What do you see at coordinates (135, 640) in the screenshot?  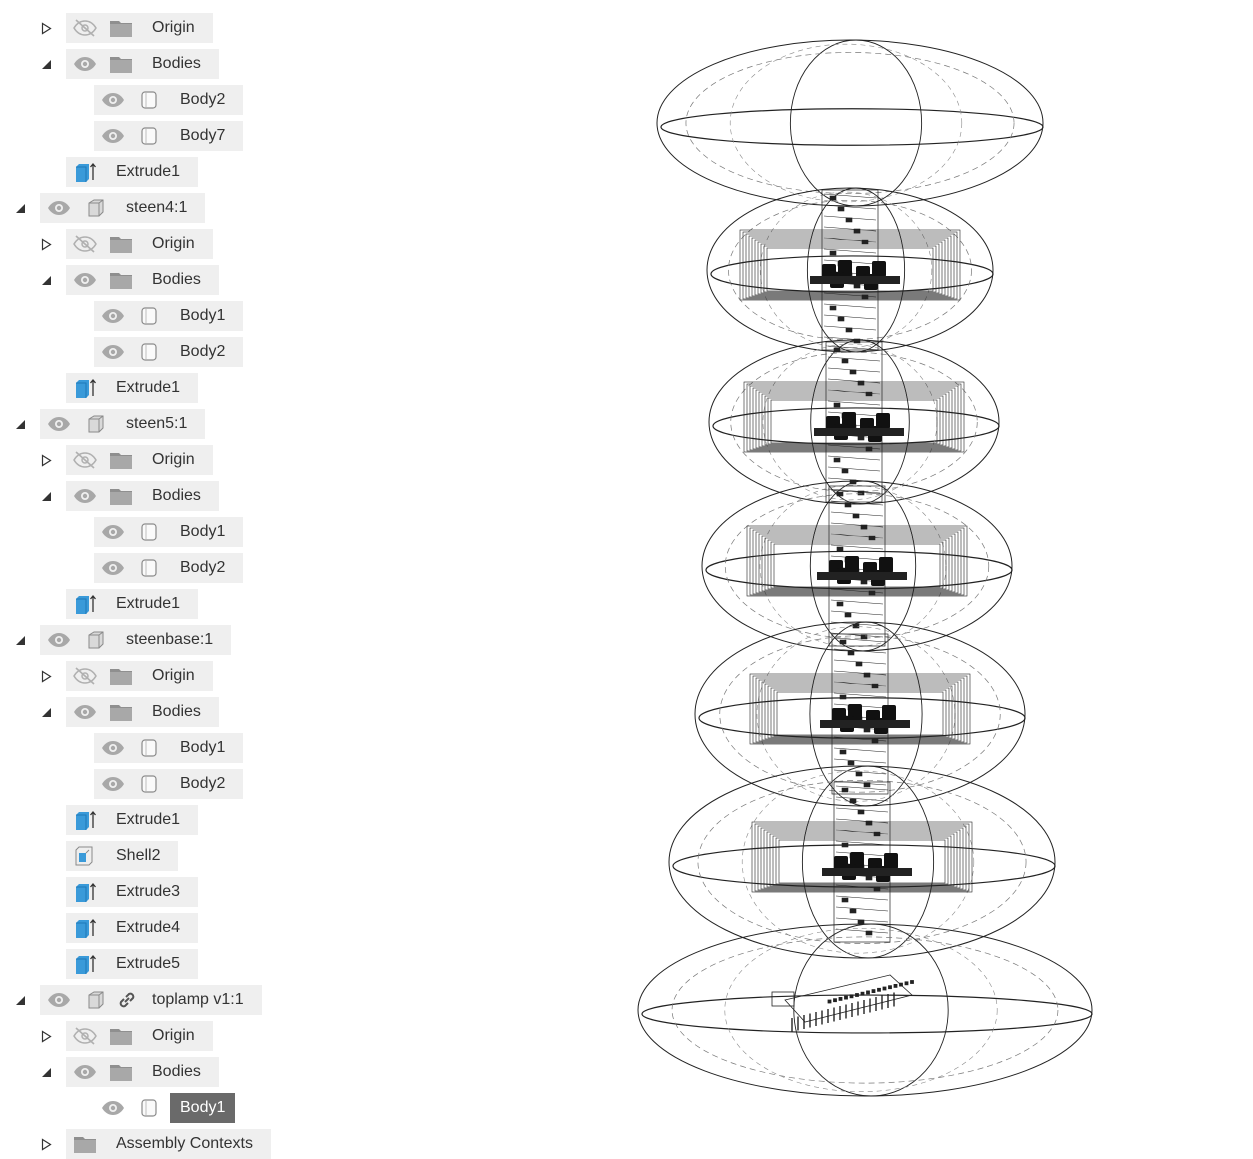 I see `tree-item-chip: steenbase:1` at bounding box center [135, 640].